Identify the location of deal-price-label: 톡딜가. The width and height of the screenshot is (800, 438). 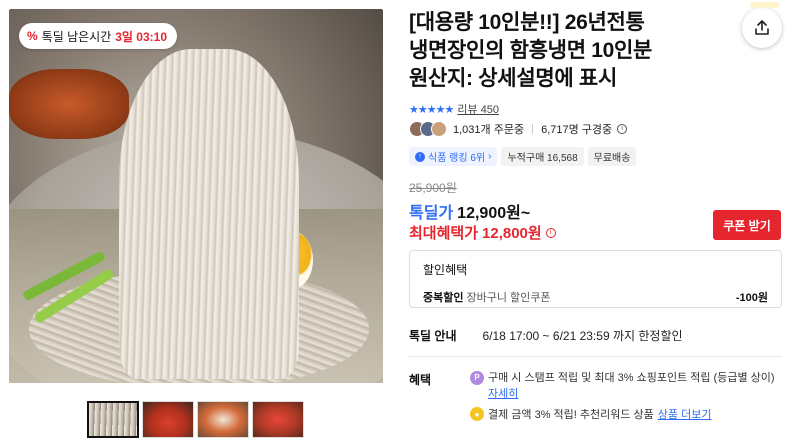
(431, 213).